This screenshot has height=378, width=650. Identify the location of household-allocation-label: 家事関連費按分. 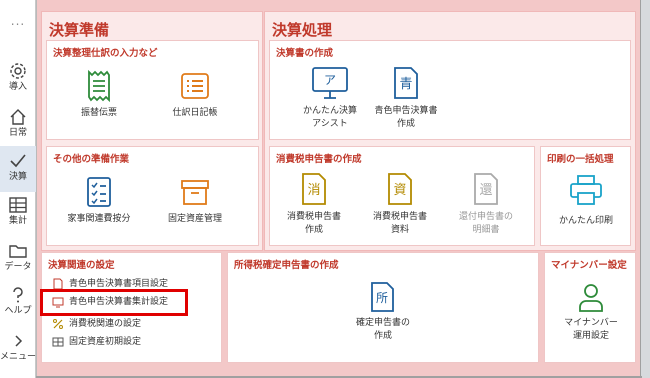
(99, 219).